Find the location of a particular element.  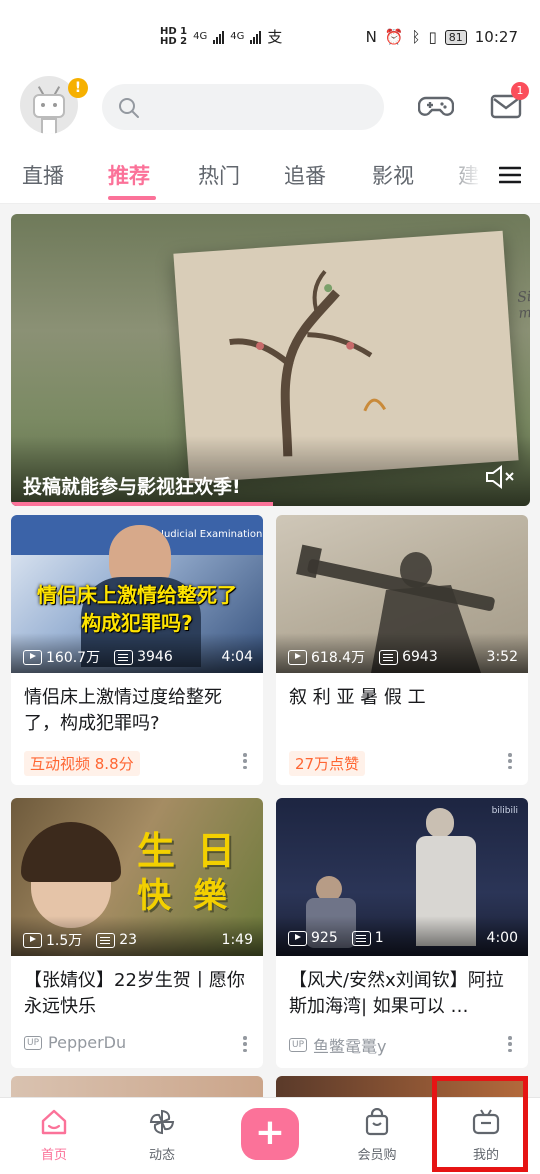

video-card: 618.4万 6943 3:52 叙 利 亚 暑 假 工 27万点赞 is located at coordinates (402, 650).